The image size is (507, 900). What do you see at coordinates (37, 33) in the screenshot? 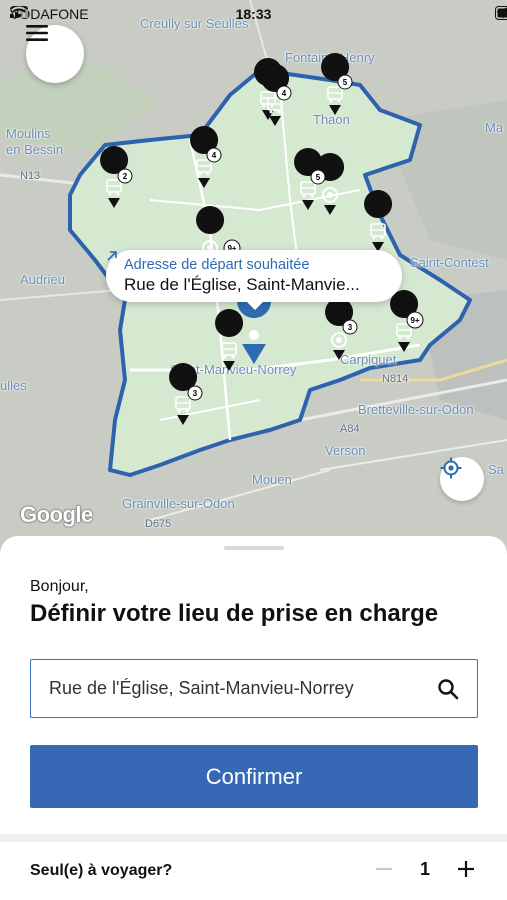
I see `menu-icon` at bounding box center [37, 33].